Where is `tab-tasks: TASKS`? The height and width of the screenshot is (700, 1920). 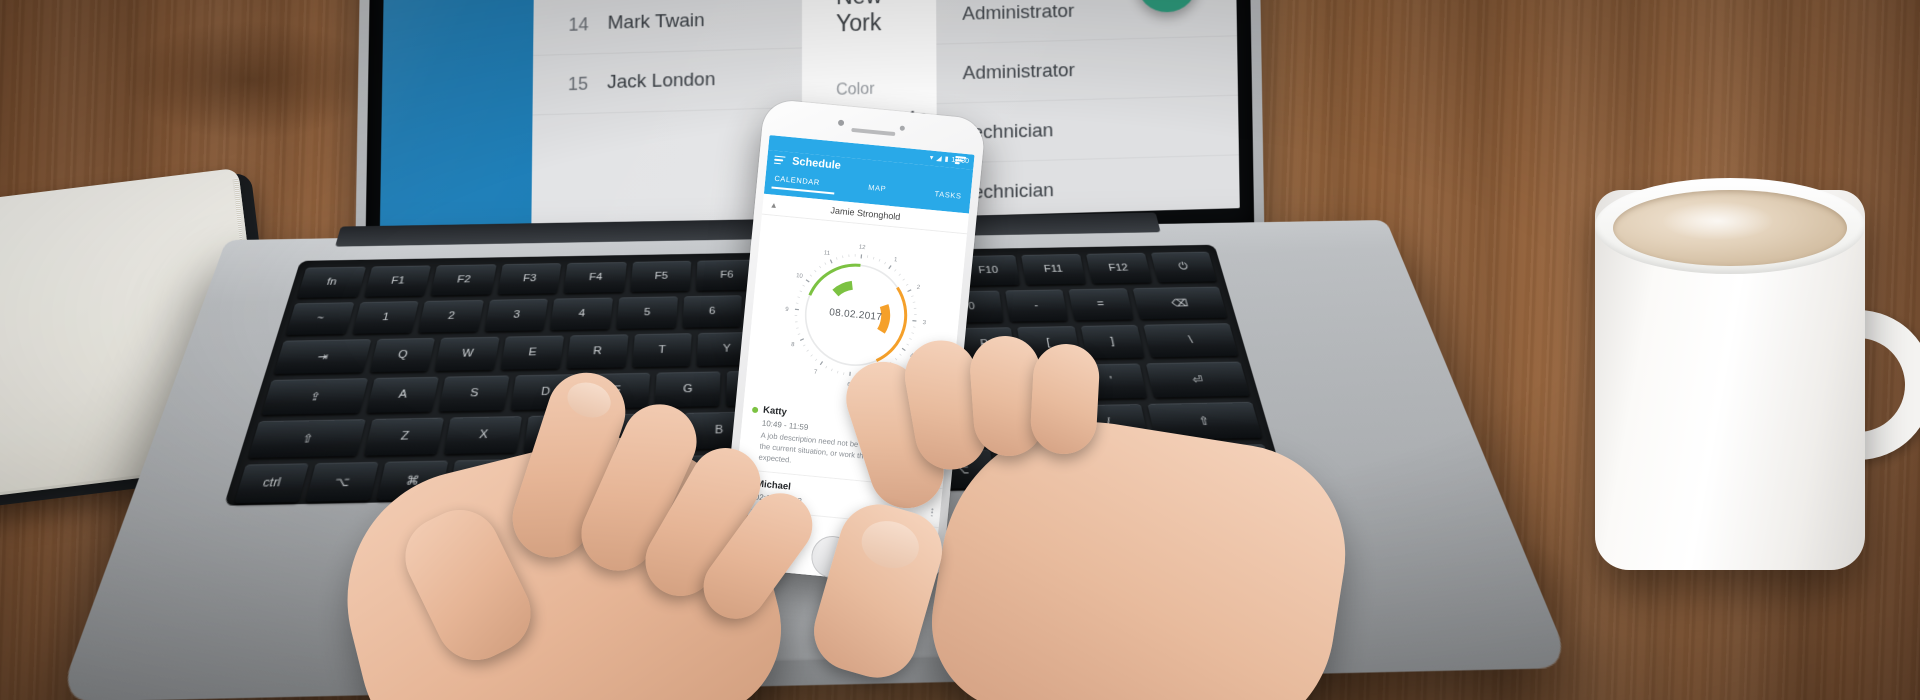
tab-tasks: TASKS is located at coordinates (948, 195).